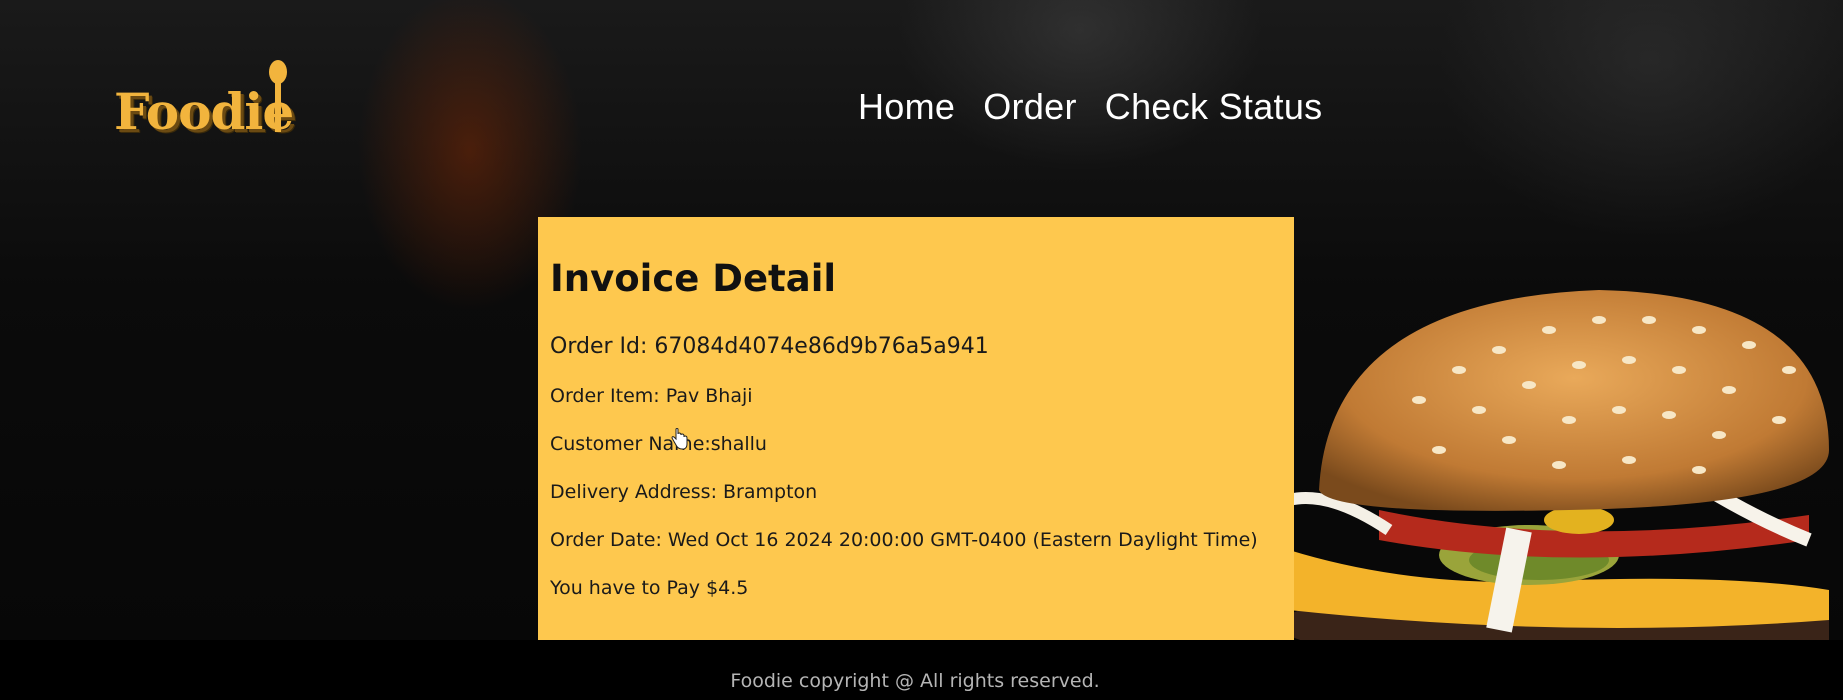 The image size is (1843, 700). What do you see at coordinates (769, 346) in the screenshot?
I see `order-id: Order Id: 67084d4074e86d9b76a5a941` at bounding box center [769, 346].